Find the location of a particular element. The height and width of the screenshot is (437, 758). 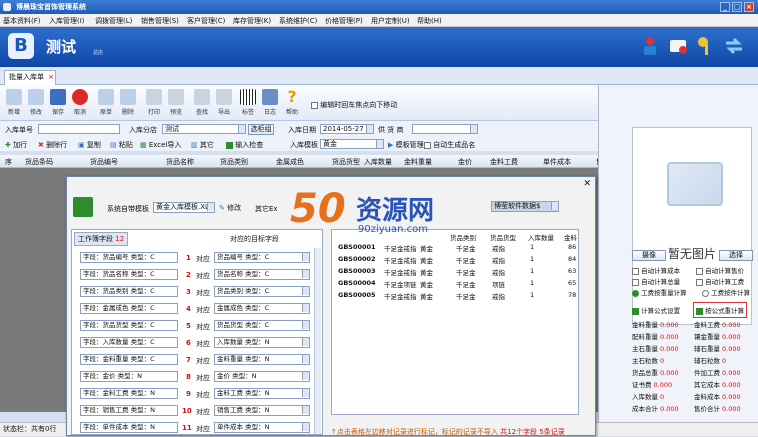

auto-cost-option: 自动计算成本 is located at coordinates (656, 270).